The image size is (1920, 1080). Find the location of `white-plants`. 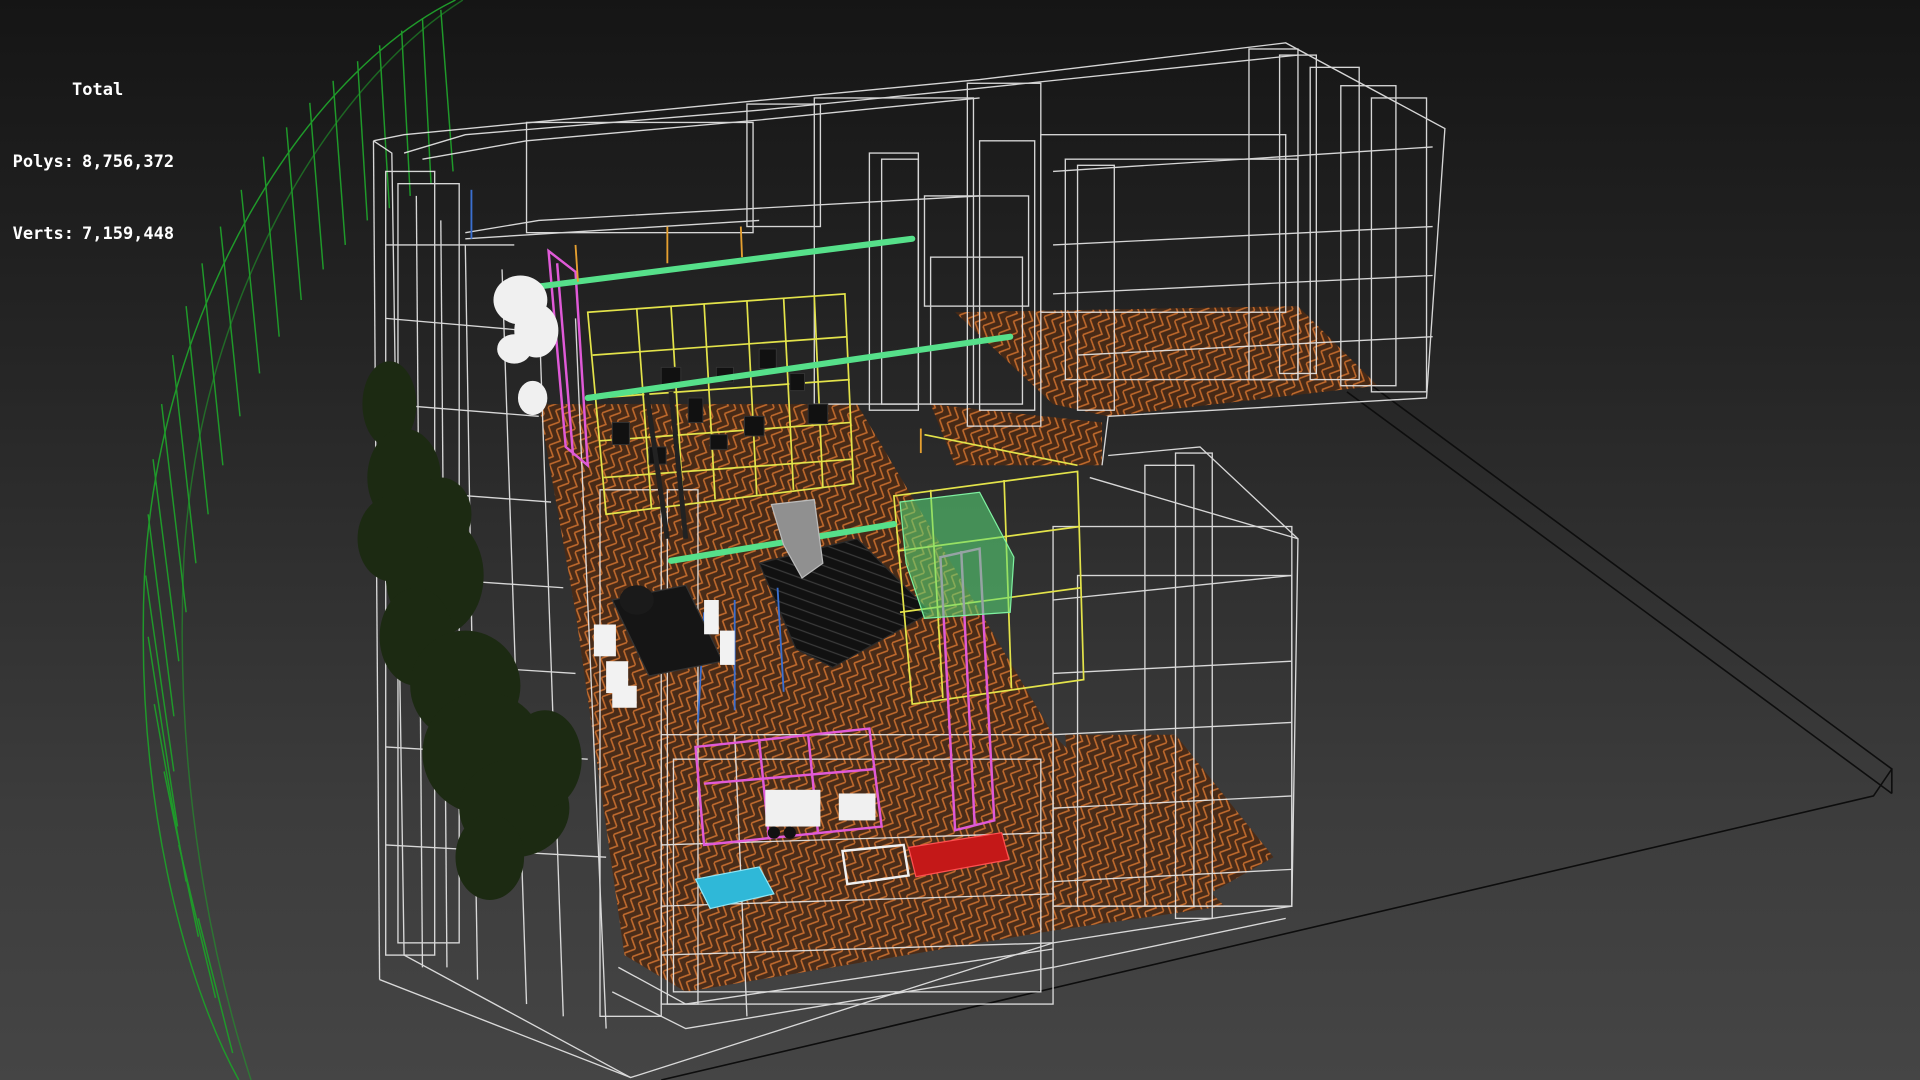

white-plants is located at coordinates (526, 345).